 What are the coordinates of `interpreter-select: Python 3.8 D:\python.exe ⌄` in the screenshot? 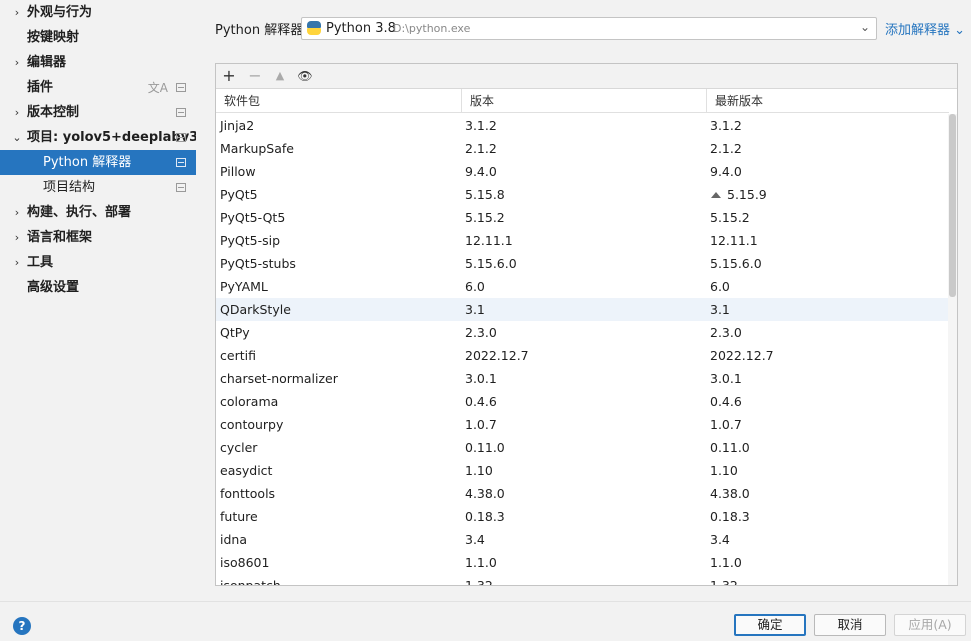 It's located at (589, 28).